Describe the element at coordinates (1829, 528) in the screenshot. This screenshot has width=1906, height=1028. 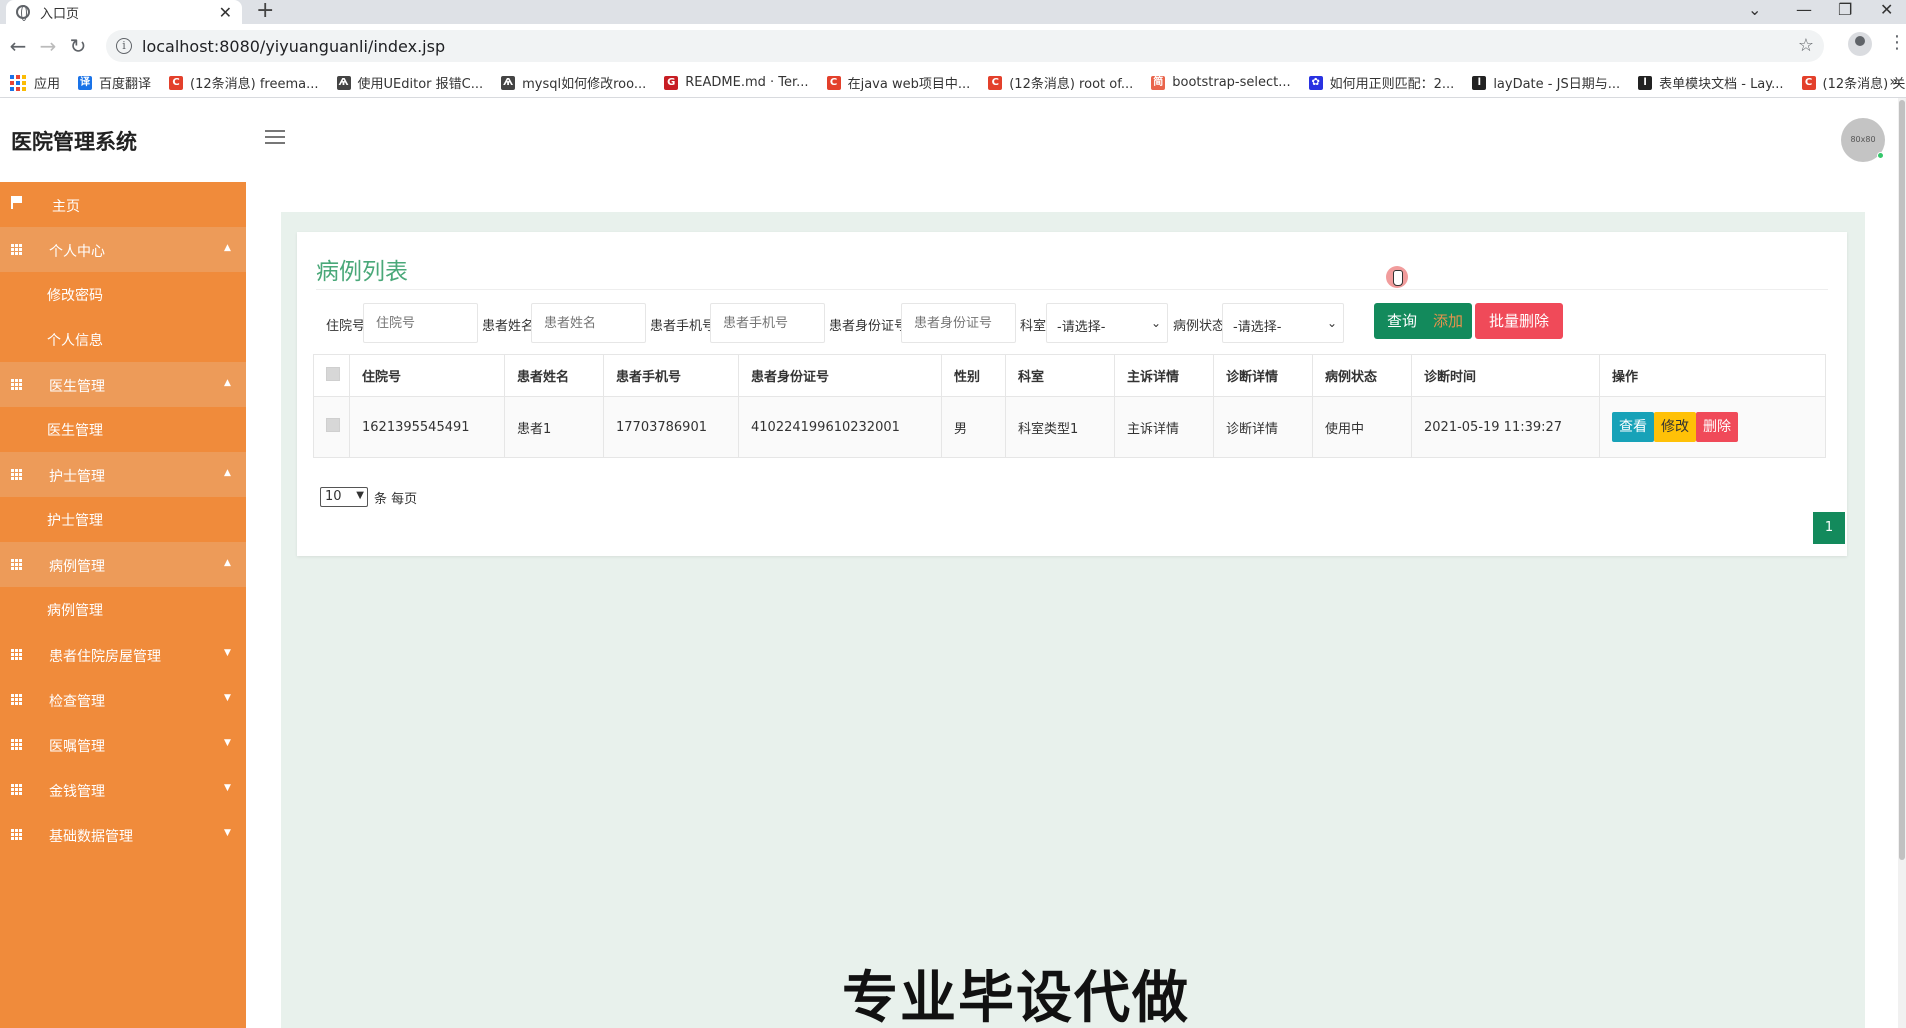
I see `pagination-page-1: 1` at that location.